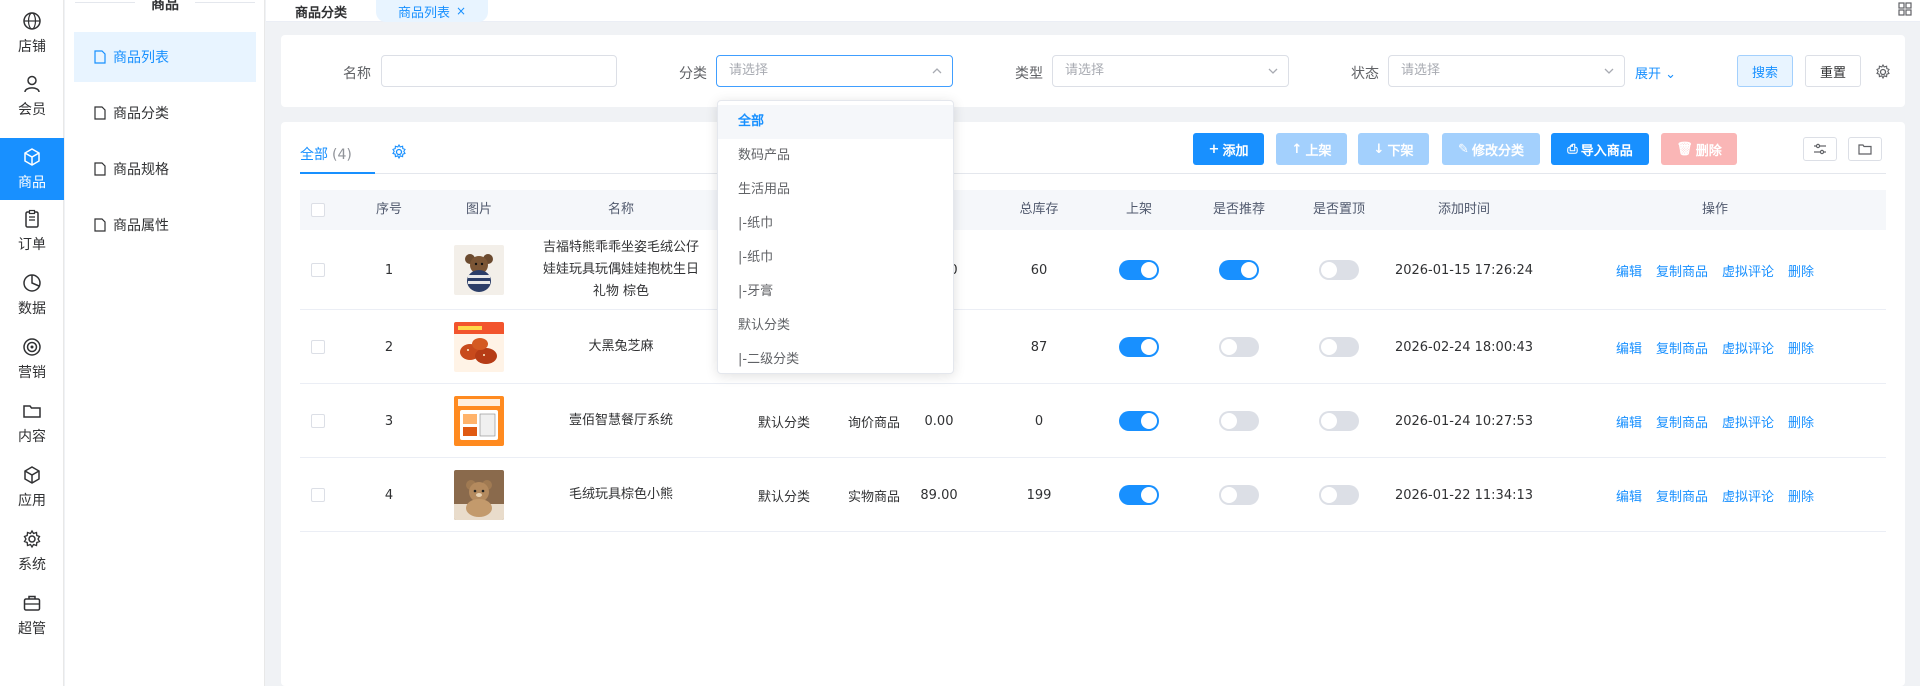 Image resolution: width=1920 pixels, height=686 pixels. I want to click on dropdown-option: 生活用品, so click(835, 190).